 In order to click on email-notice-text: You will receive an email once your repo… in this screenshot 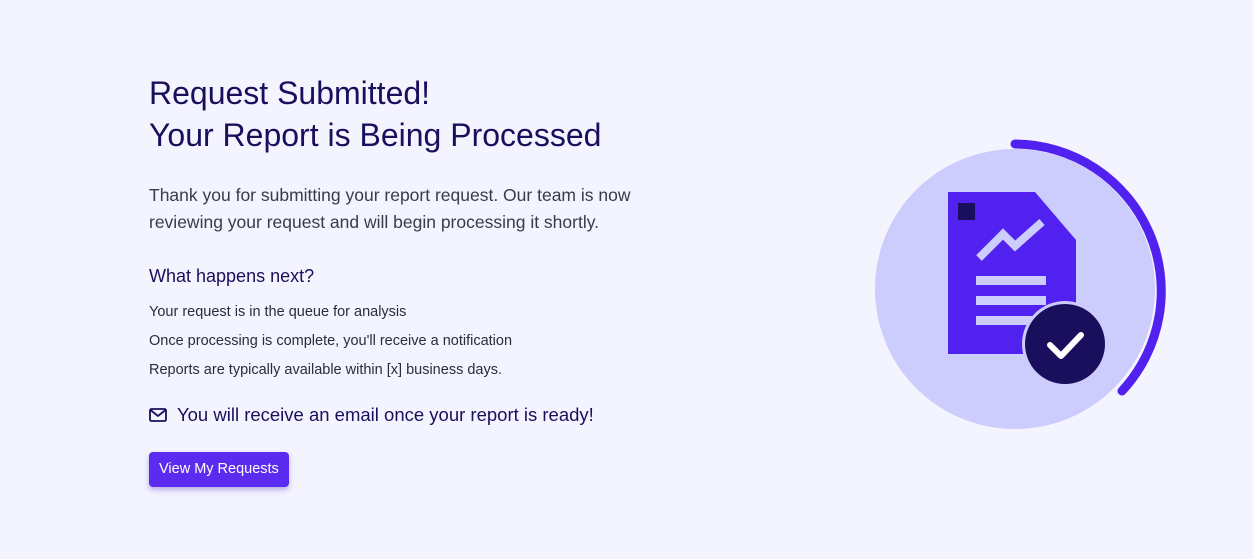, I will do `click(385, 414)`.